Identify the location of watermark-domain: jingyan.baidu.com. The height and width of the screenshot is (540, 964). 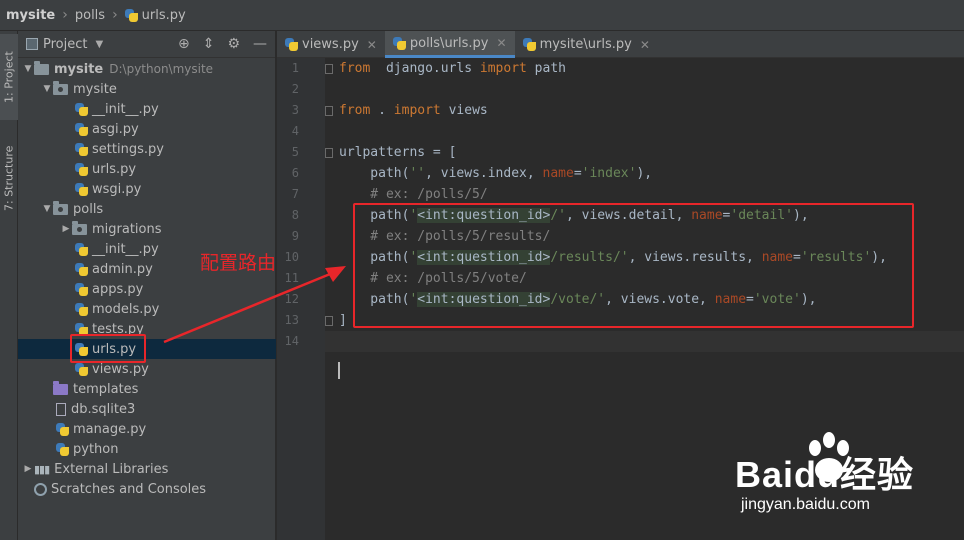
(805, 504).